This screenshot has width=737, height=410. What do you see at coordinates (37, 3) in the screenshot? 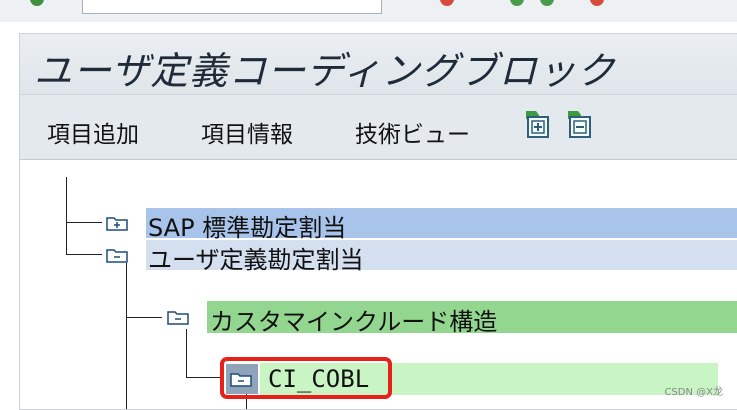
I see `enter-icon` at bounding box center [37, 3].